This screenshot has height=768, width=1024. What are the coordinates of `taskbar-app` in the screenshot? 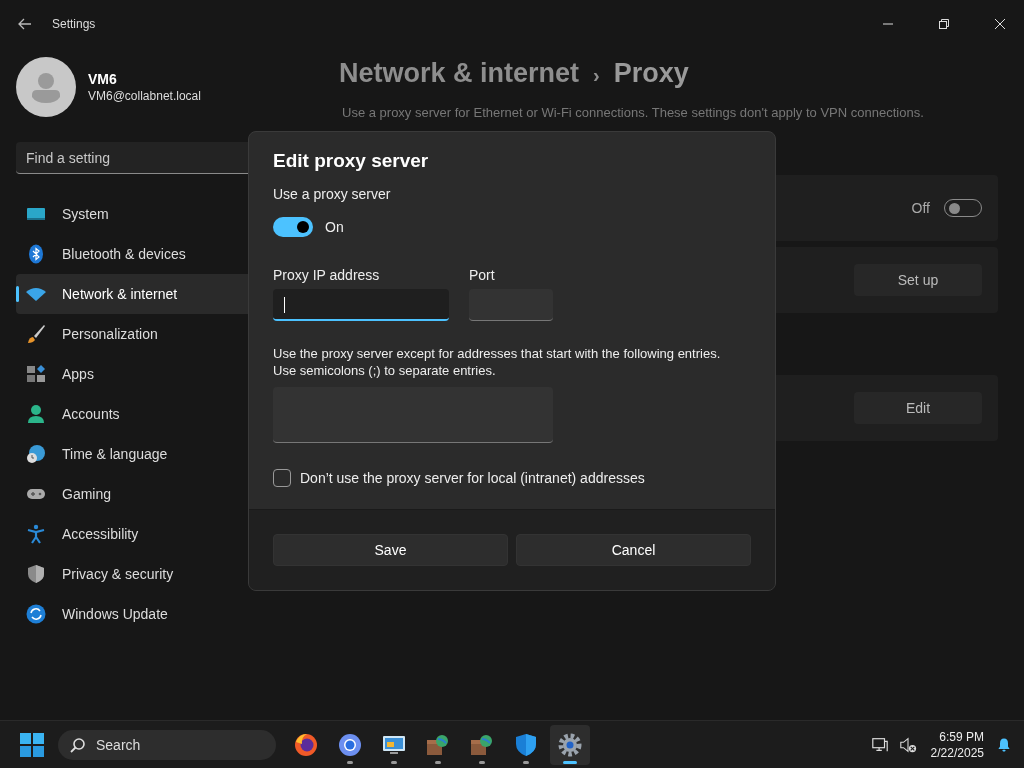 It's located at (570, 744).